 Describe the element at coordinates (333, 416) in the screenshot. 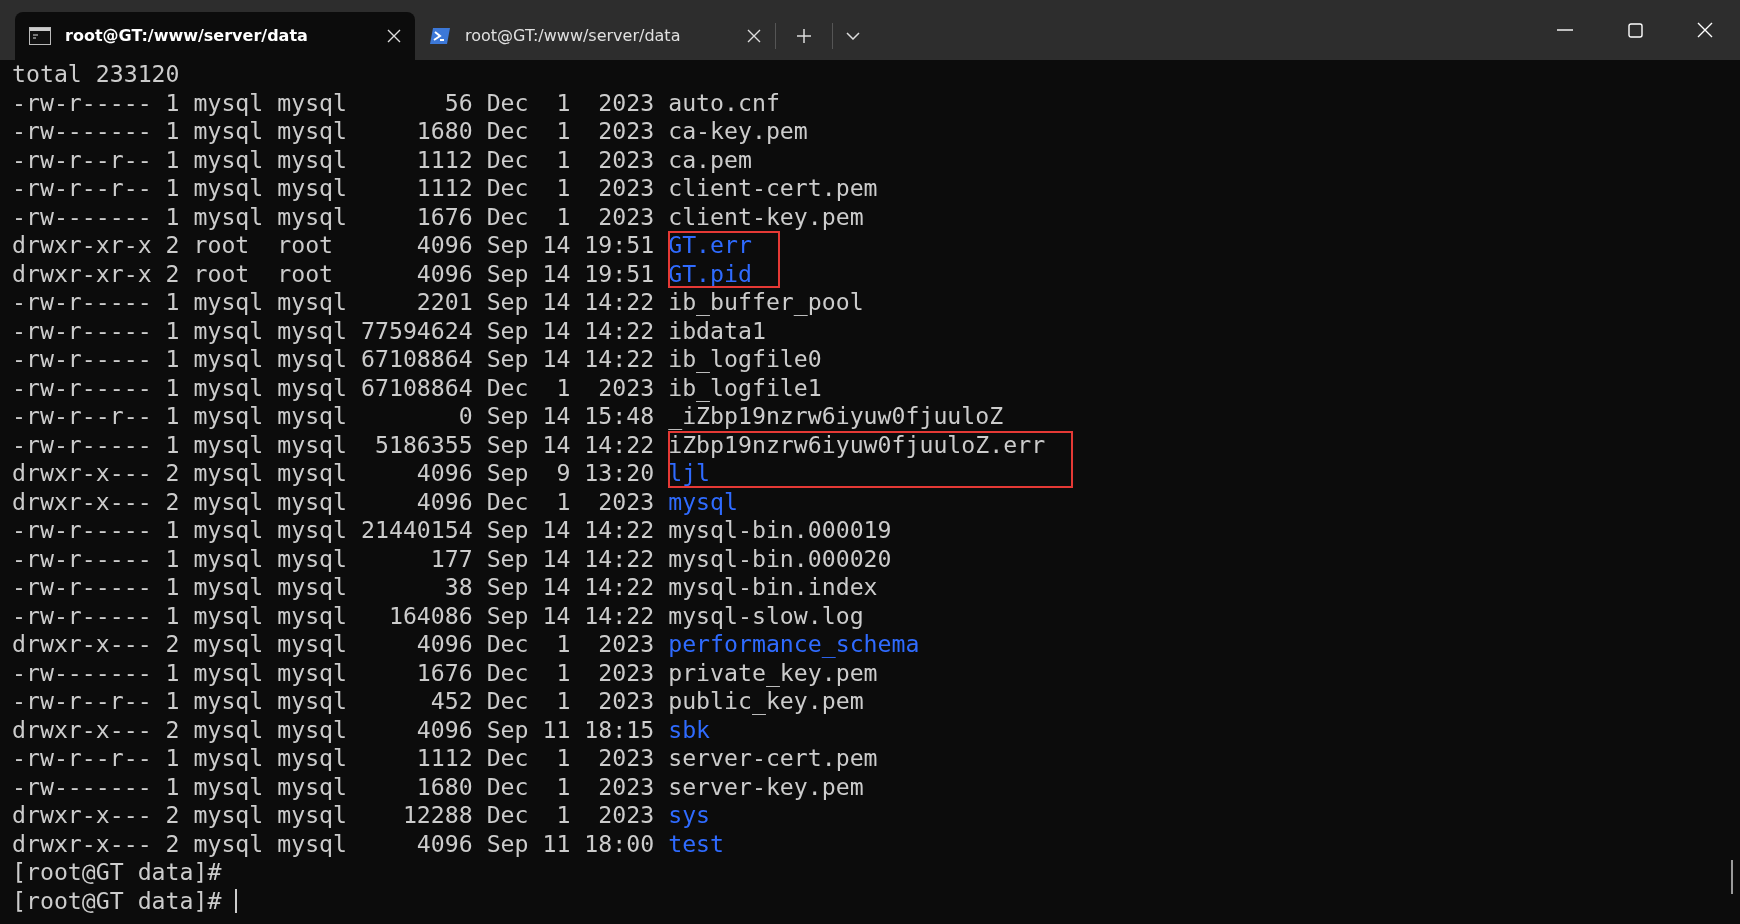

I see `file-details: -rw-r--r-- 1 mysql mysql 0 Sep 14 15:48` at that location.